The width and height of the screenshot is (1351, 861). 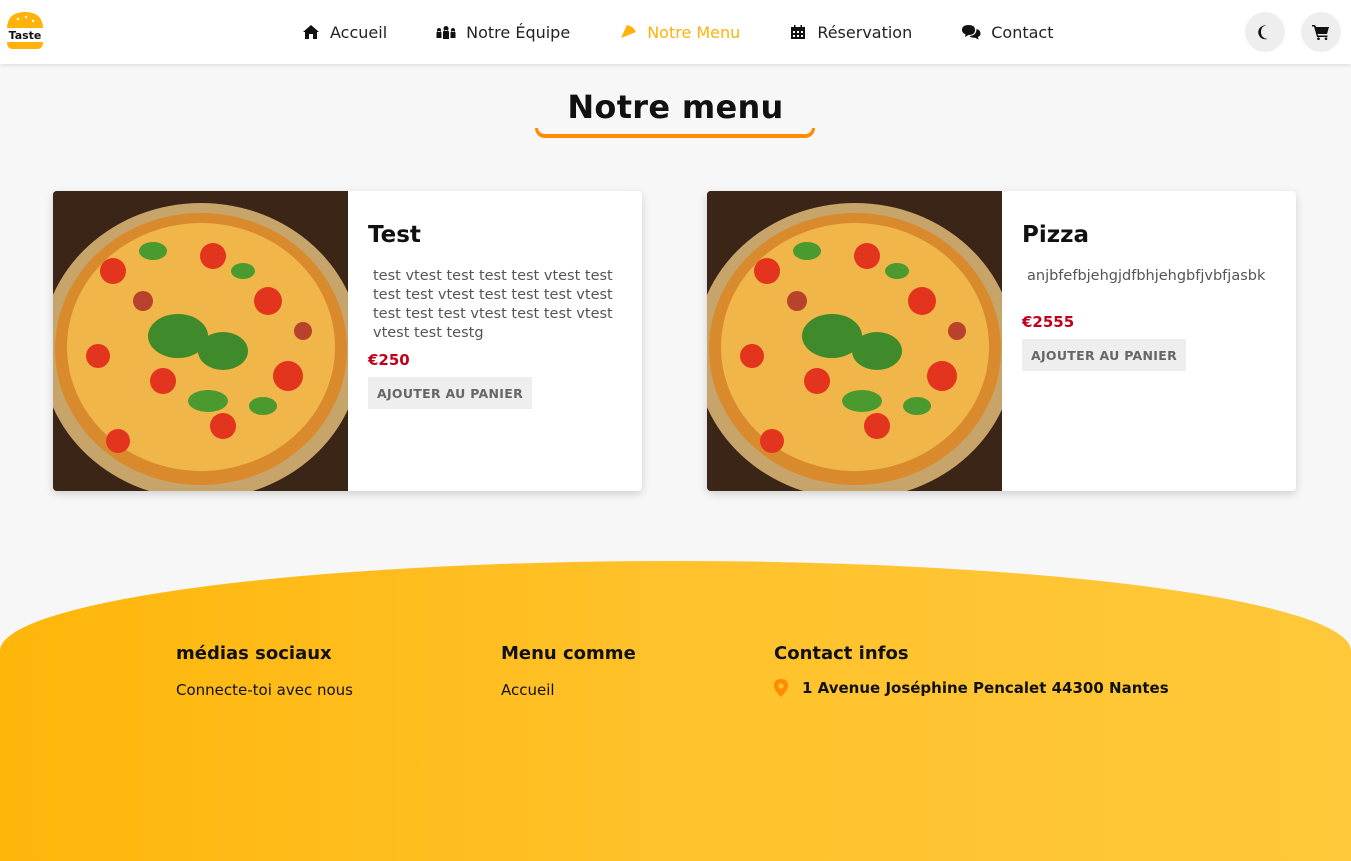 What do you see at coordinates (1022, 32) in the screenshot?
I see `nav-label-contact: Contact` at bounding box center [1022, 32].